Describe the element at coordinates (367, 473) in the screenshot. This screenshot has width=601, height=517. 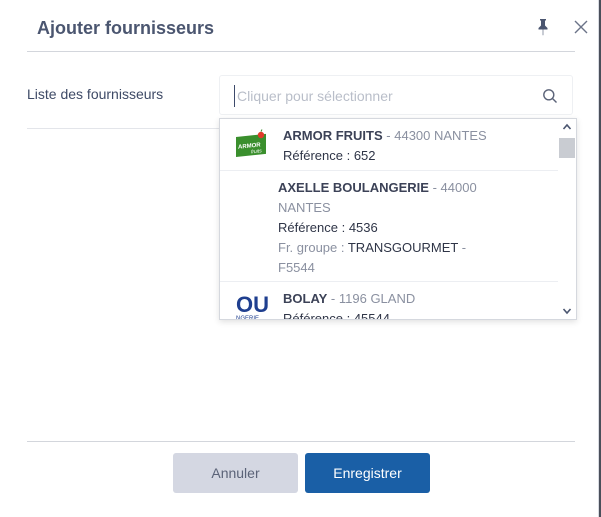
I see `save-button: Enregistrer` at that location.